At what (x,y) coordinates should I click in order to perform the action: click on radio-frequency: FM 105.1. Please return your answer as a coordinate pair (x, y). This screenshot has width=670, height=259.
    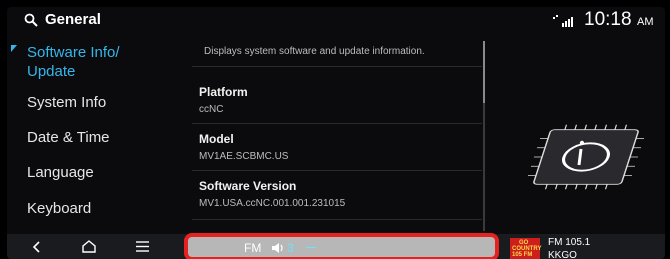
    Looking at the image, I should click on (569, 242).